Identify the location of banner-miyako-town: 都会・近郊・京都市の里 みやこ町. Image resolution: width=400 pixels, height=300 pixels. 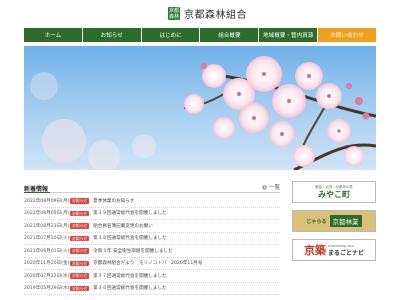
(334, 192).